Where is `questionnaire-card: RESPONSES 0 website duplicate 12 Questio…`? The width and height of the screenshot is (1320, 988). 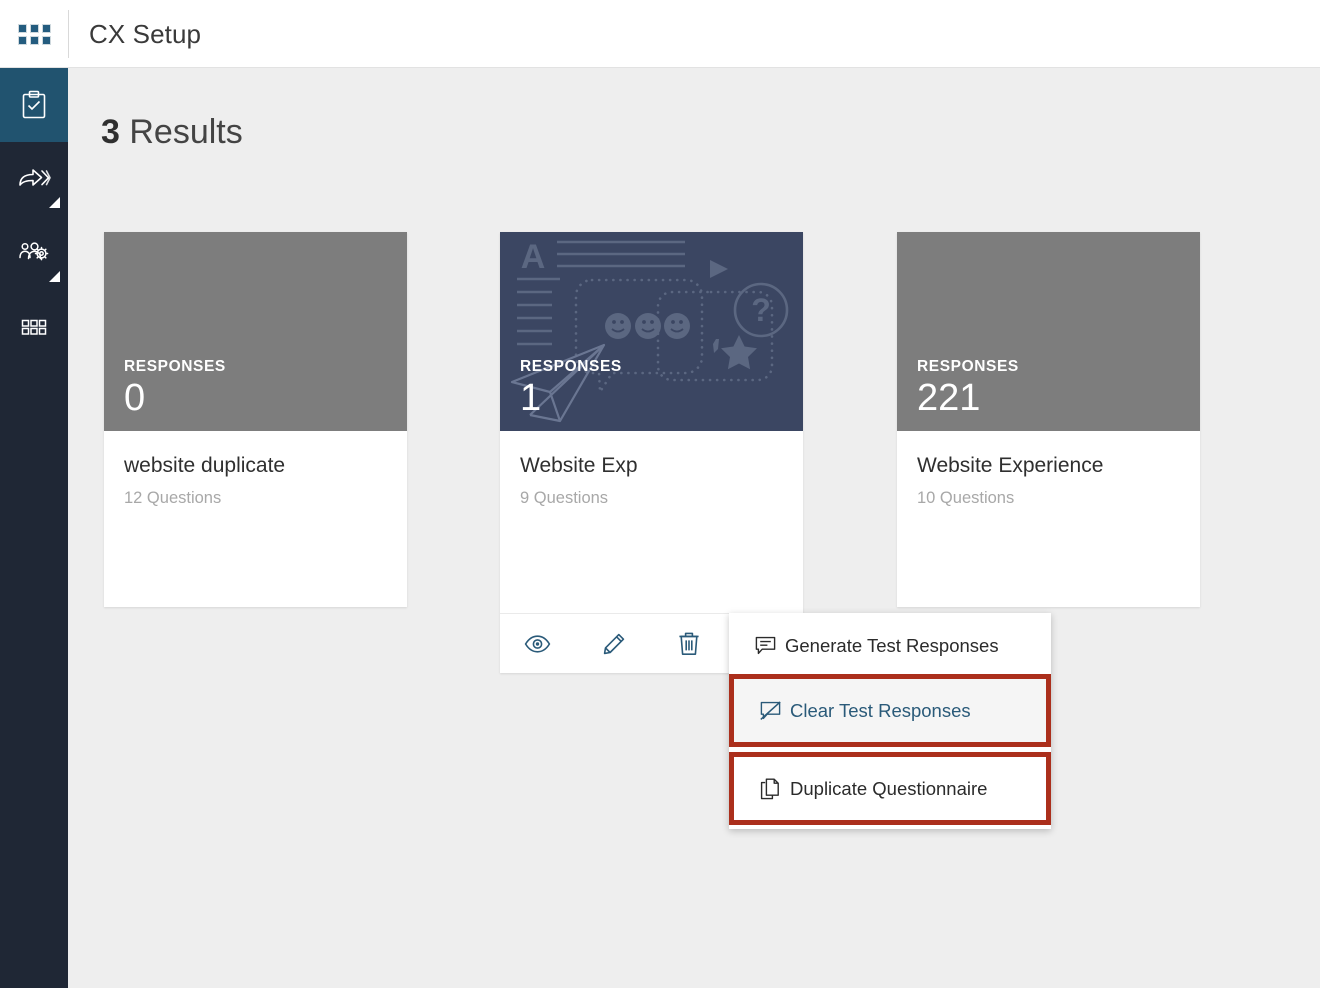 questionnaire-card: RESPONSES 0 website duplicate 12 Questio… is located at coordinates (255, 419).